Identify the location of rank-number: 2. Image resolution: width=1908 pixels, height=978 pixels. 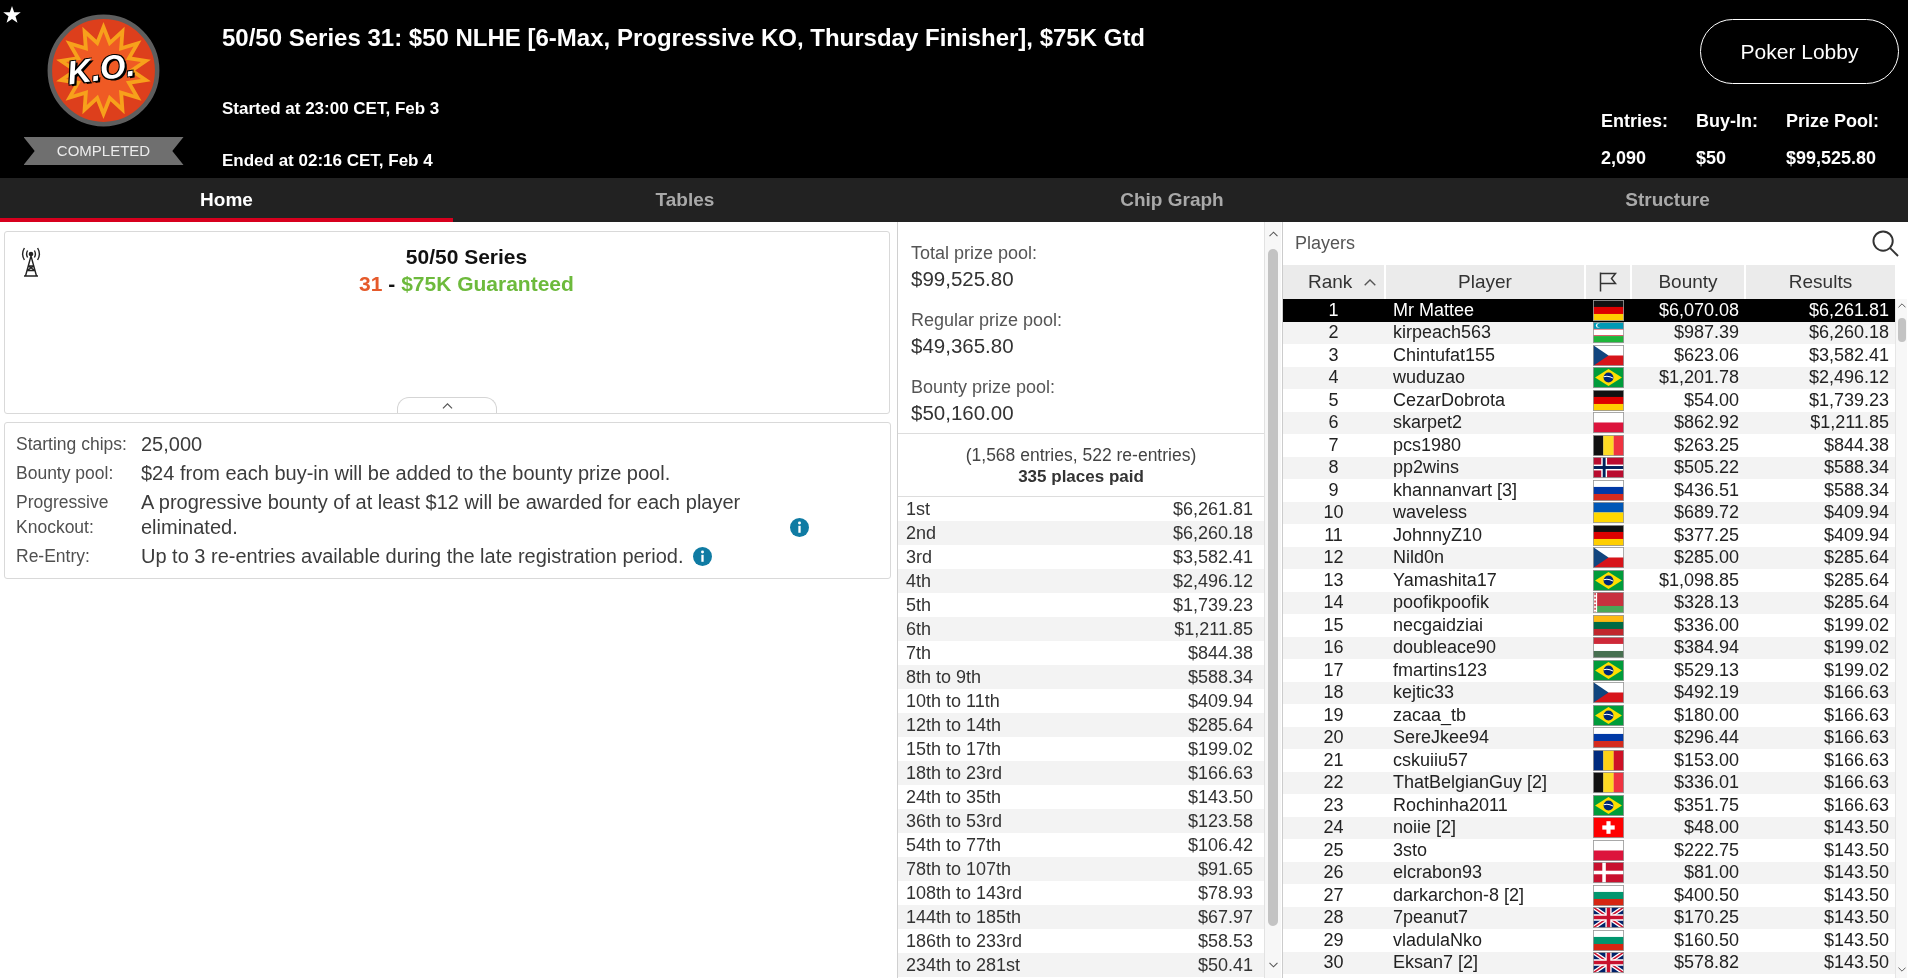
(1333, 333).